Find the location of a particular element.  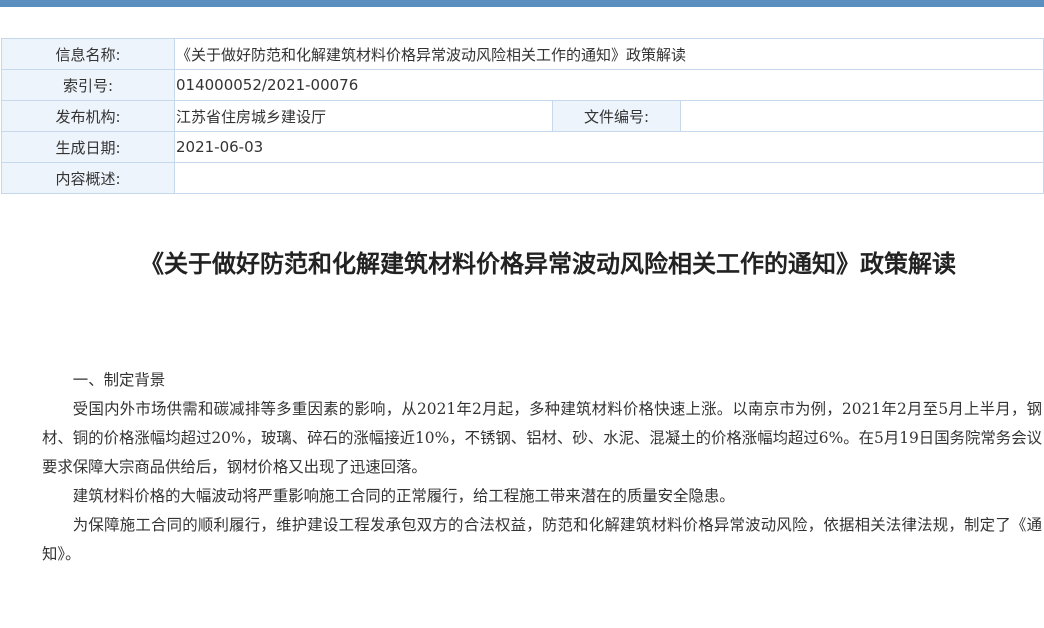

info-publisher-value: 江苏省住房城乡建设厅 is located at coordinates (363, 116).